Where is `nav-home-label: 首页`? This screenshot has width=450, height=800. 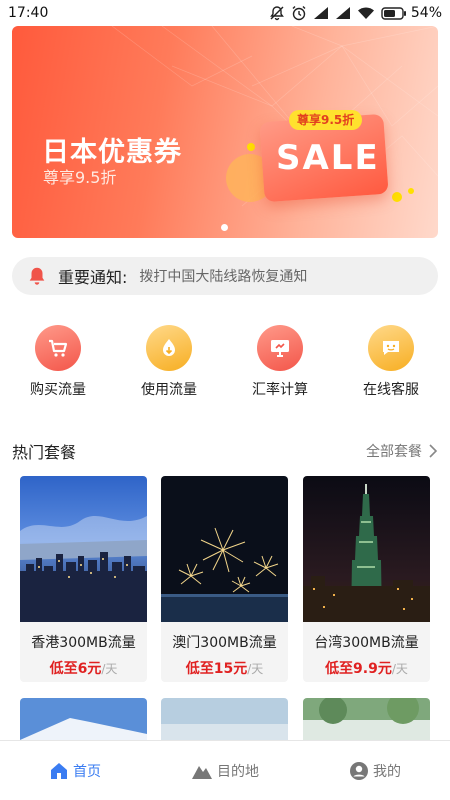 nav-home-label: 首页 is located at coordinates (87, 771).